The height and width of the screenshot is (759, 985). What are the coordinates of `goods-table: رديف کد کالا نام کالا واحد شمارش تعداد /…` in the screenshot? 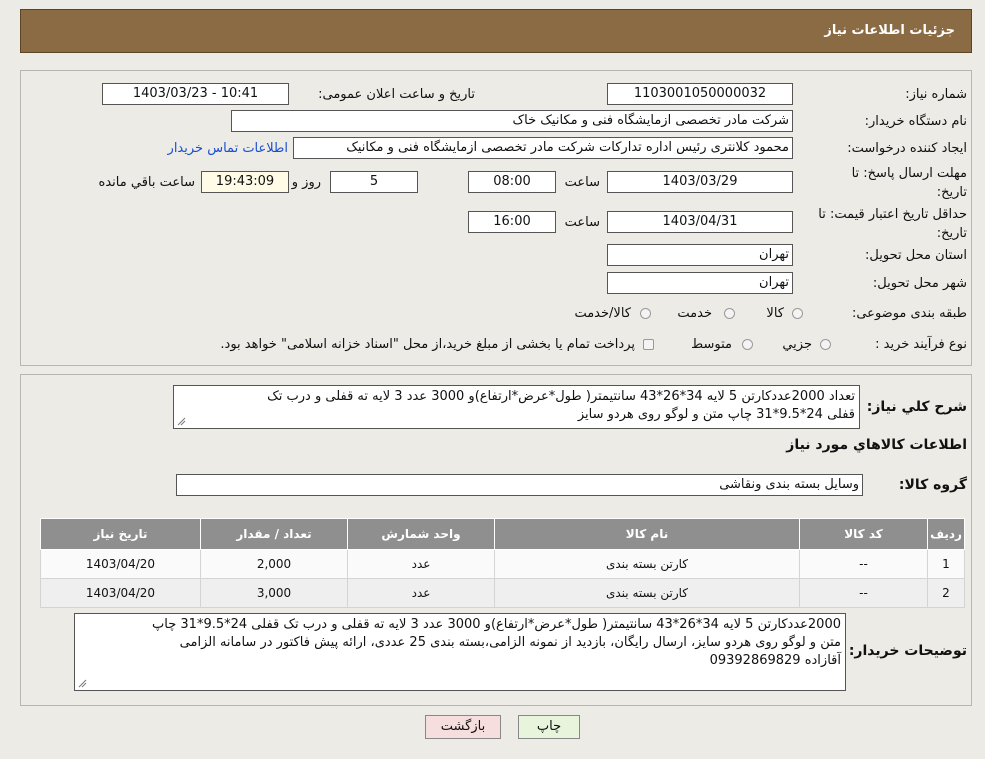 It's located at (502, 563).